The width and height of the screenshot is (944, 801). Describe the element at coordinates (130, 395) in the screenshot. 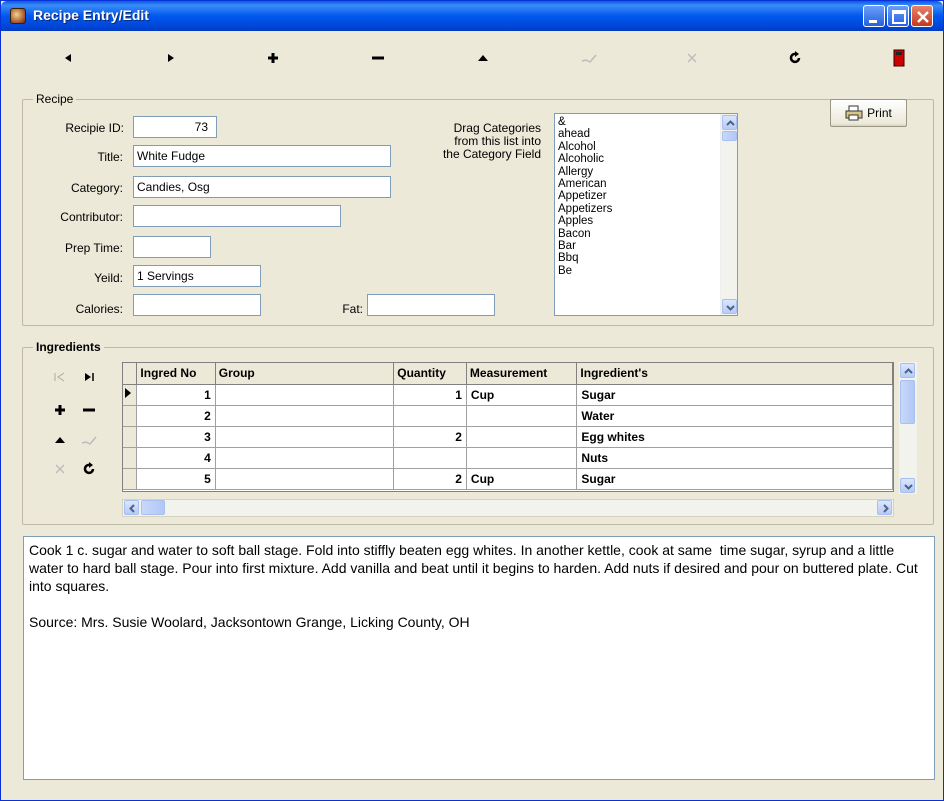

I see `current-row-indicator` at that location.